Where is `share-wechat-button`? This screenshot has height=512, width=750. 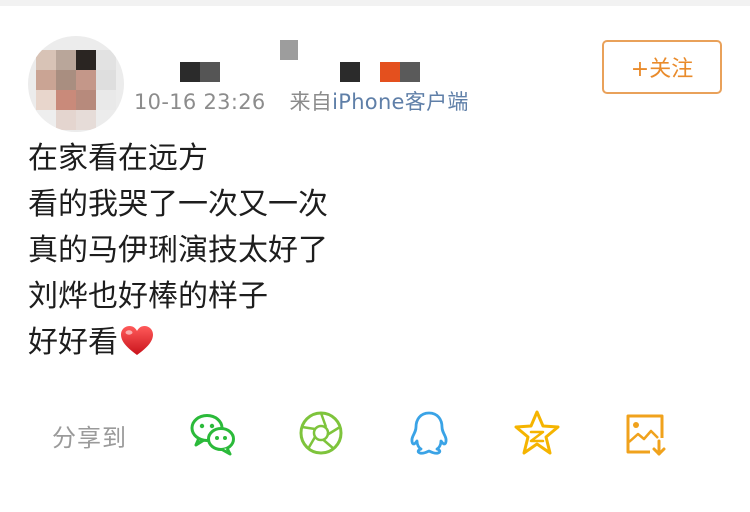 share-wechat-button is located at coordinates (213, 433).